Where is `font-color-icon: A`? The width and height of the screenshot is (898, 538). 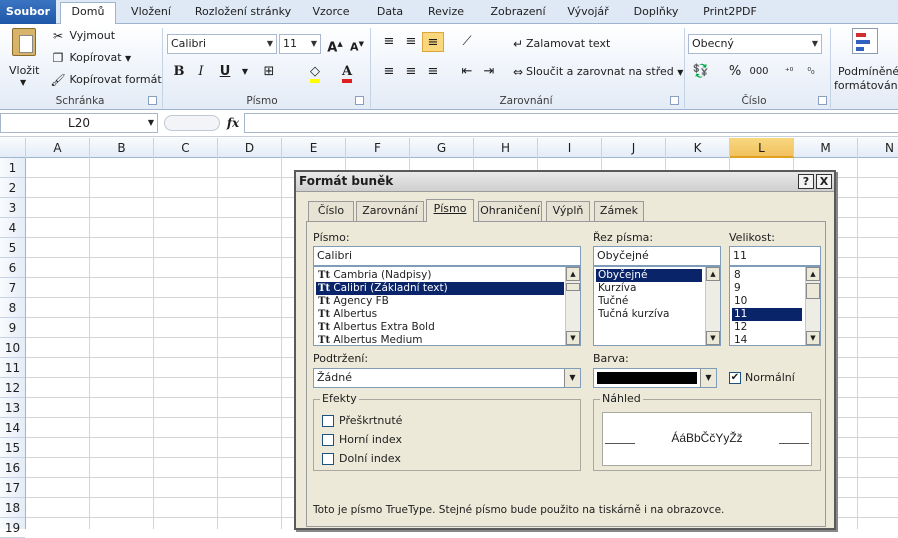
font-color-icon: A is located at coordinates (347, 72).